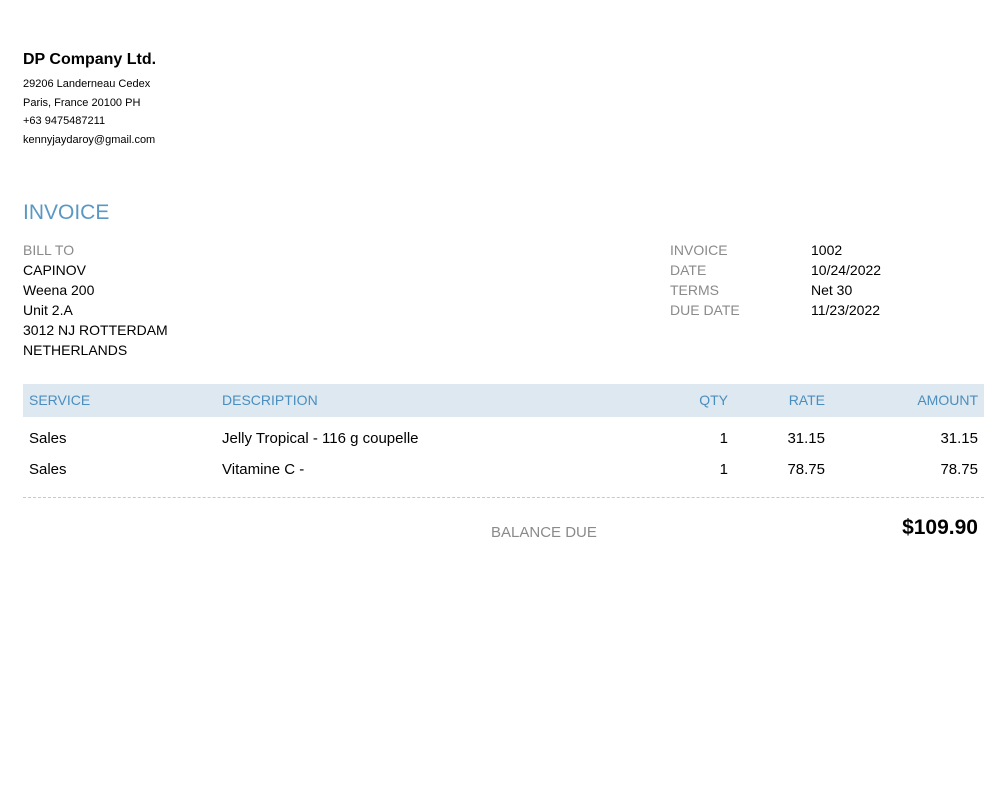 The width and height of the screenshot is (1006, 785). I want to click on meta-label: INVOICE, so click(699, 250).